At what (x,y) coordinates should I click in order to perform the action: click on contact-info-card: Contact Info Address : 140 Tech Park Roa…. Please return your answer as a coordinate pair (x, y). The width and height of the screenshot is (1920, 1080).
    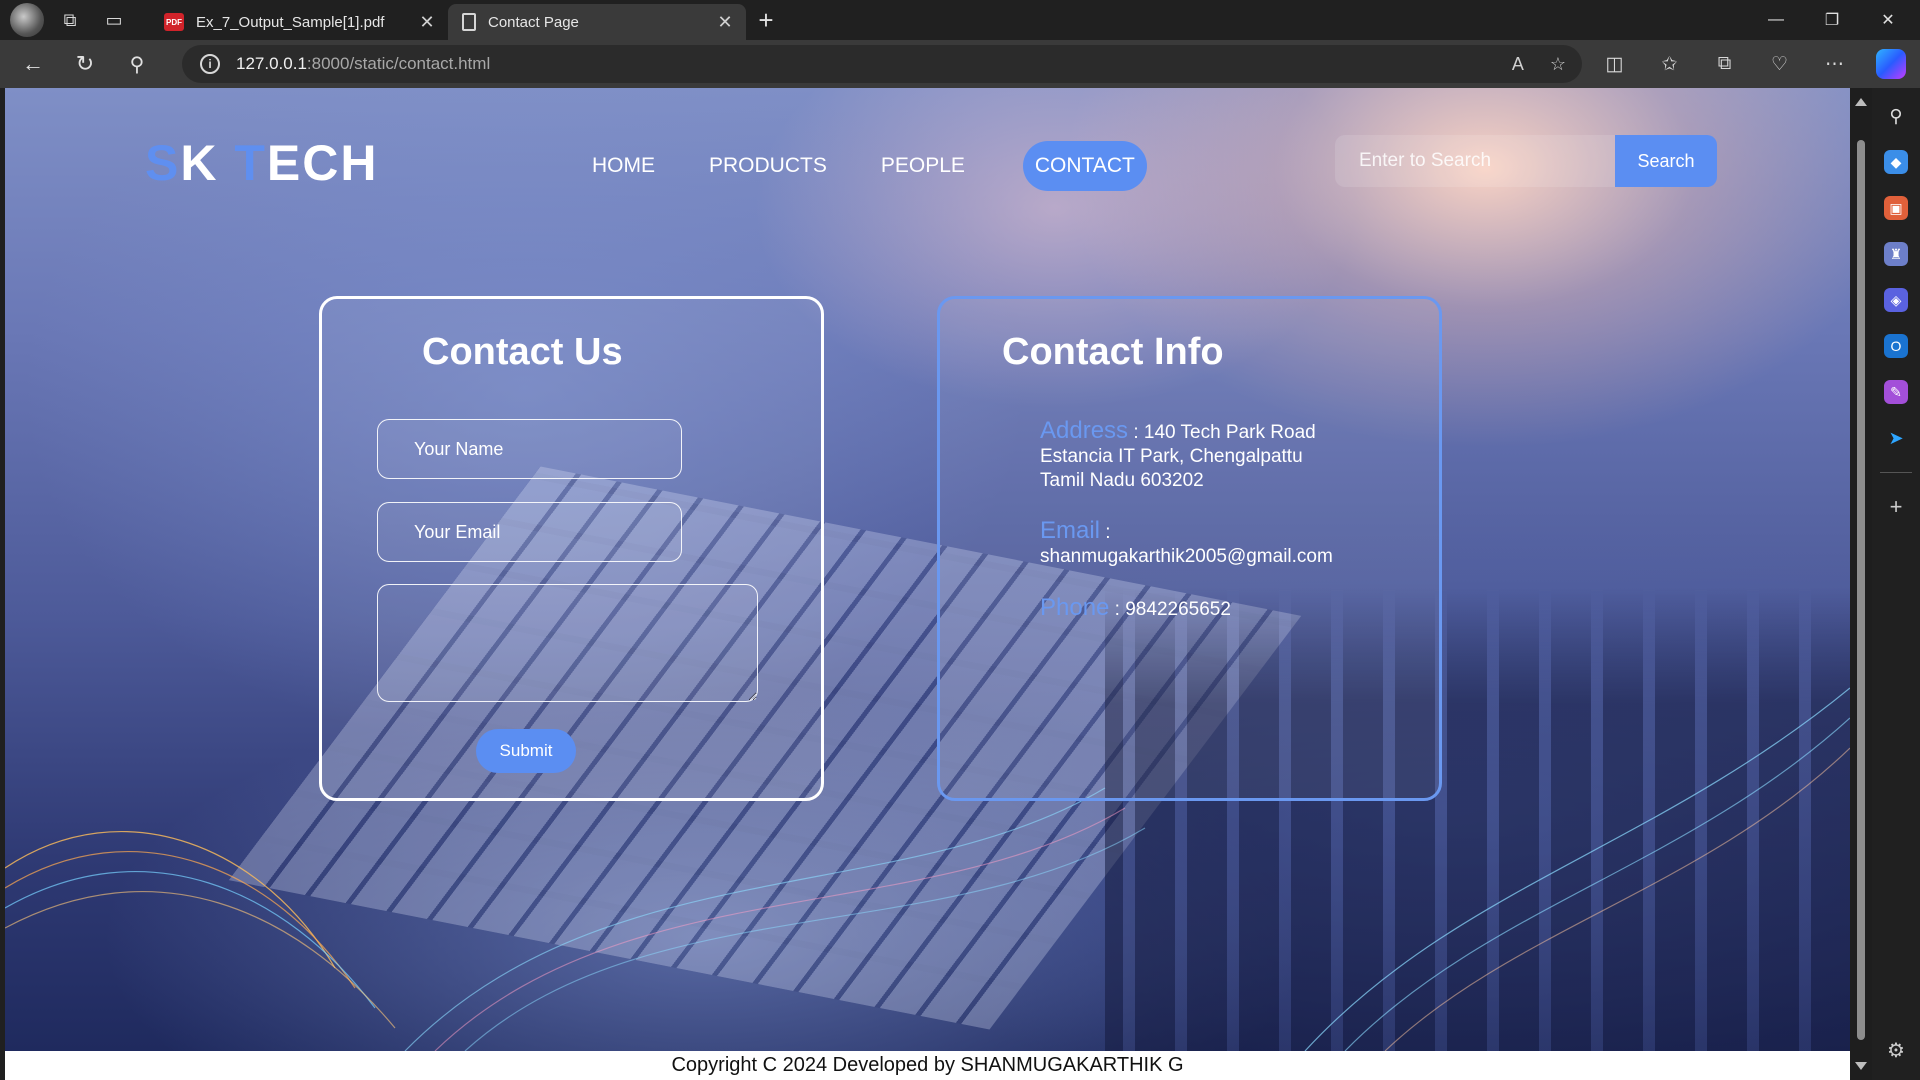
    Looking at the image, I should click on (1189, 548).